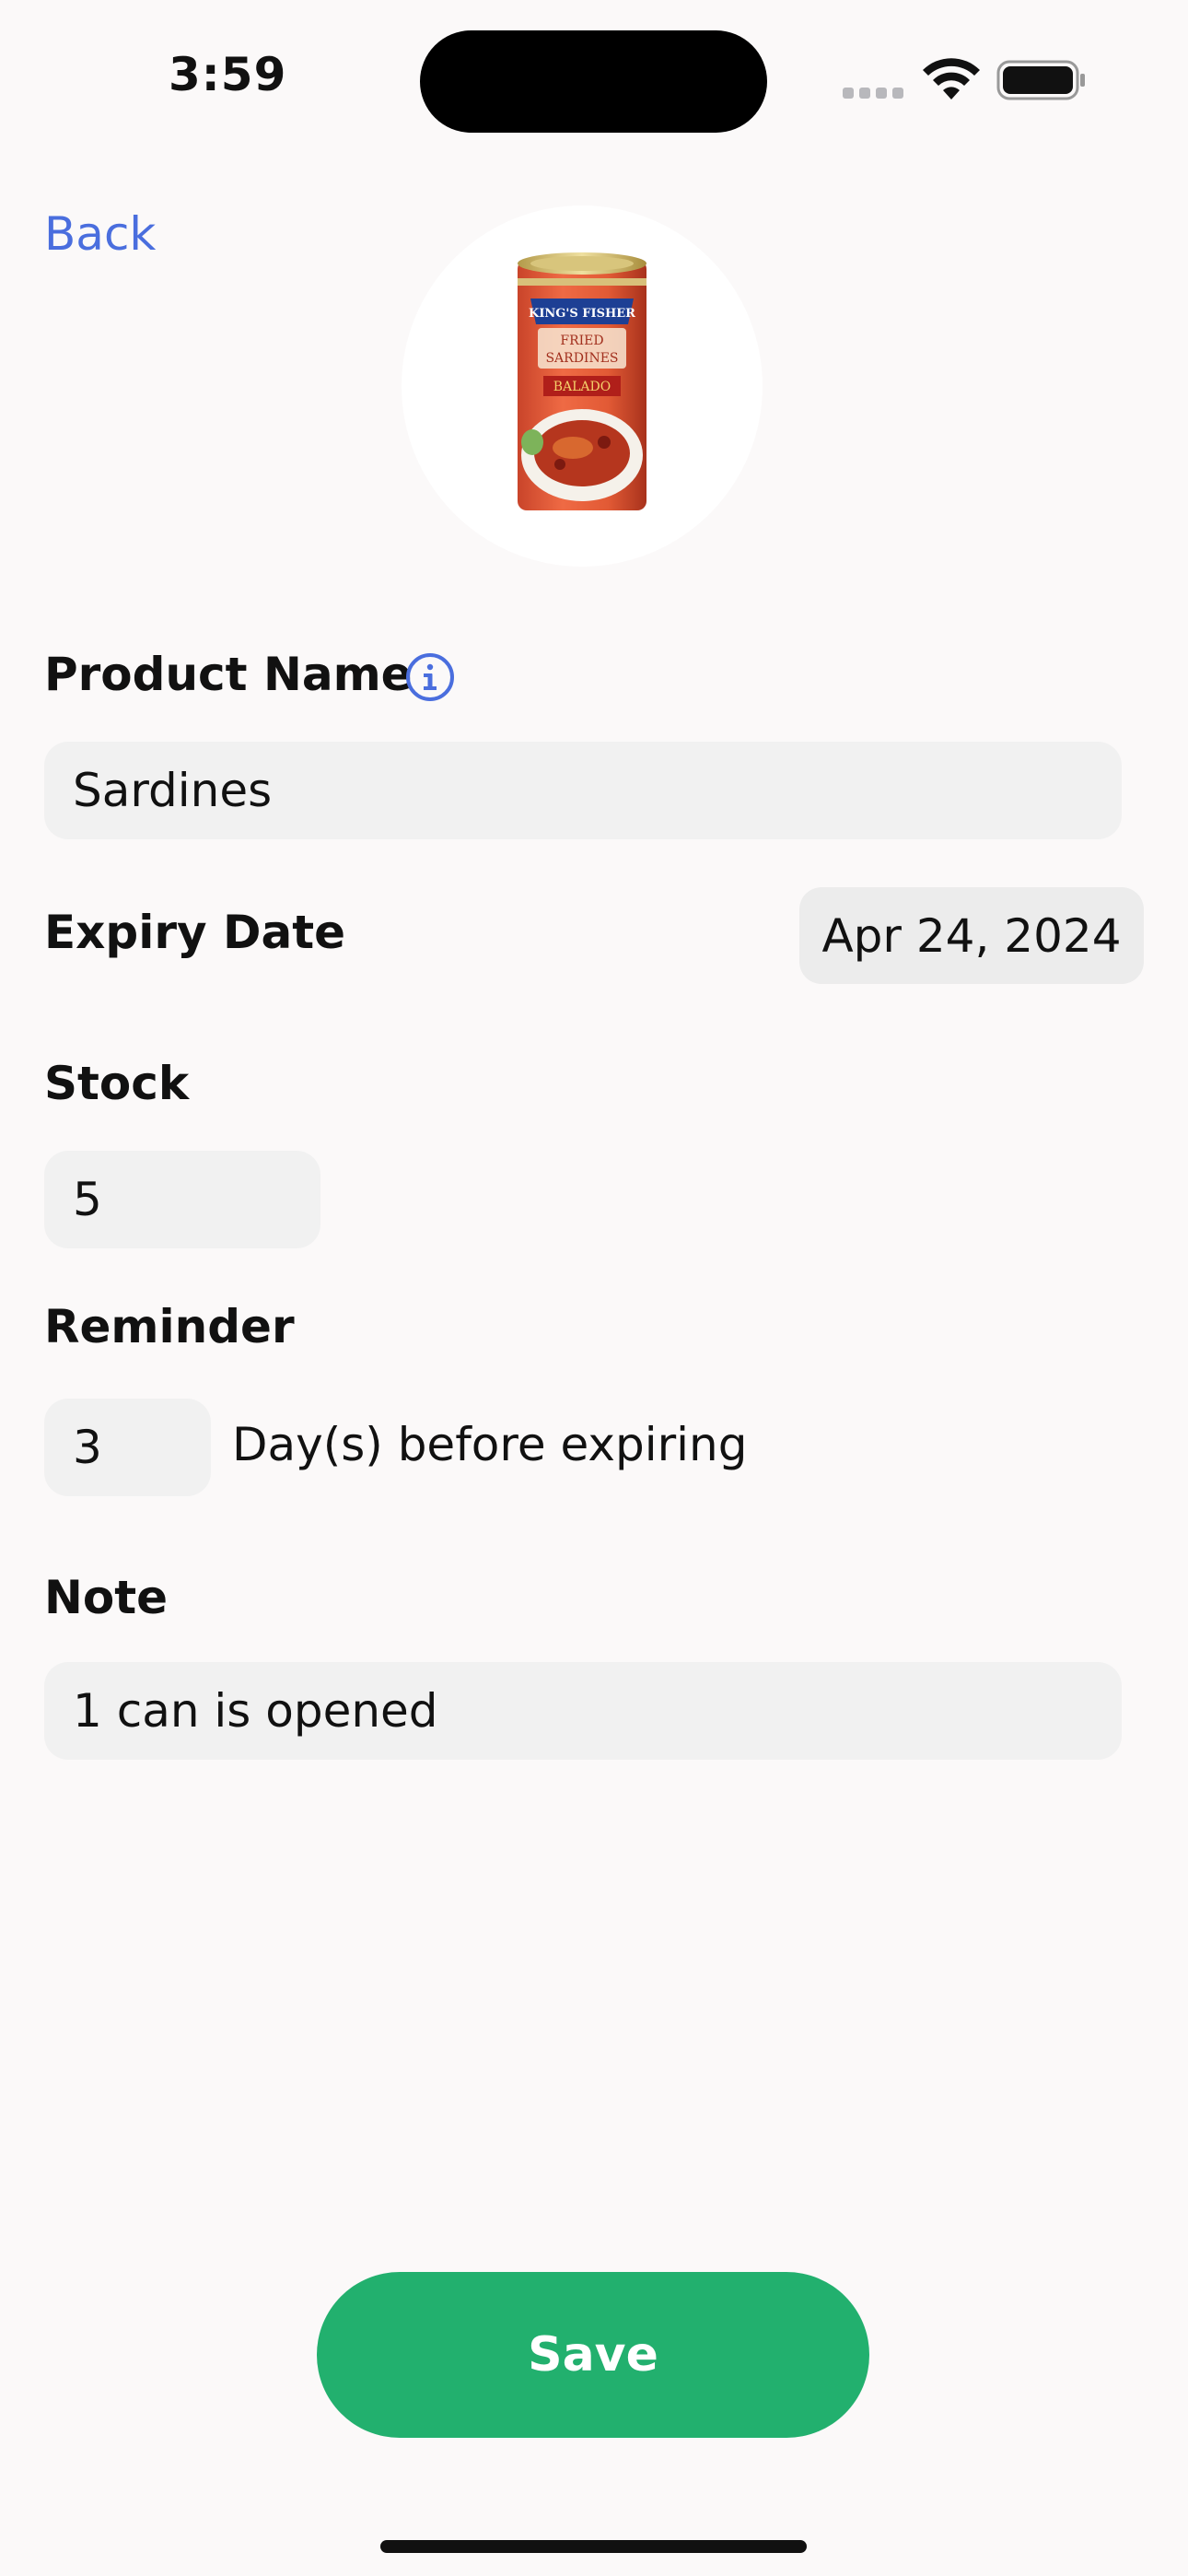 The width and height of the screenshot is (1188, 2576). Describe the element at coordinates (228, 74) in the screenshot. I see `status-time: 3:59` at that location.